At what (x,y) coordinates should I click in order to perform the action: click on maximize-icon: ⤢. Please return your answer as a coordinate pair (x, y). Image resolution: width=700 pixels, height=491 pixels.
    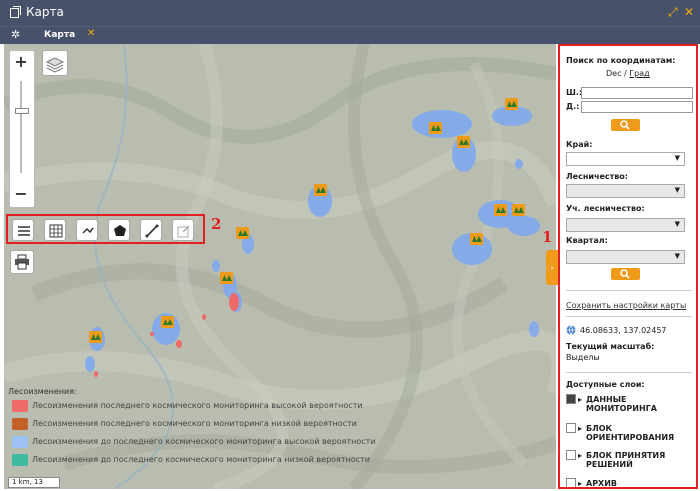
    Looking at the image, I should click on (673, 12).